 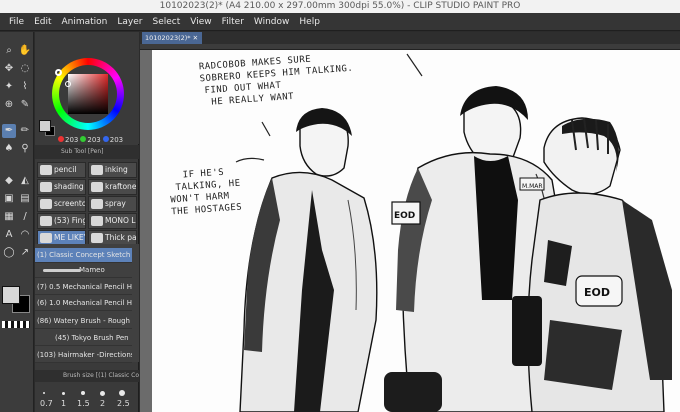 What do you see at coordinates (11, 295) in the screenshot?
I see `main-color-swatch` at bounding box center [11, 295].